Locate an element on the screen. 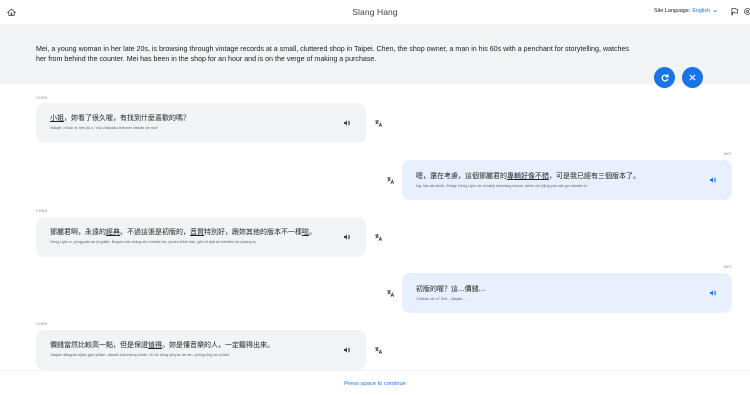 The height and width of the screenshot is (395, 750). continue-prompt: Press space to continue is located at coordinates (375, 384).